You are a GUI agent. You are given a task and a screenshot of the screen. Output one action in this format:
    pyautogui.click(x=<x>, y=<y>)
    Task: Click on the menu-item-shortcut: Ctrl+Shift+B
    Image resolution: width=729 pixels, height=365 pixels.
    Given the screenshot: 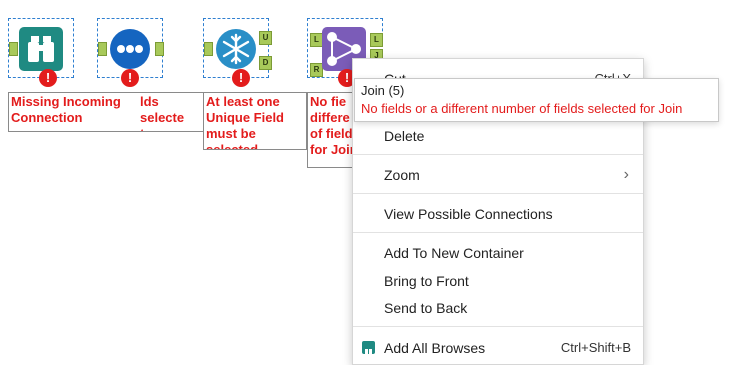 What is the action you would take?
    pyautogui.click(x=595, y=347)
    